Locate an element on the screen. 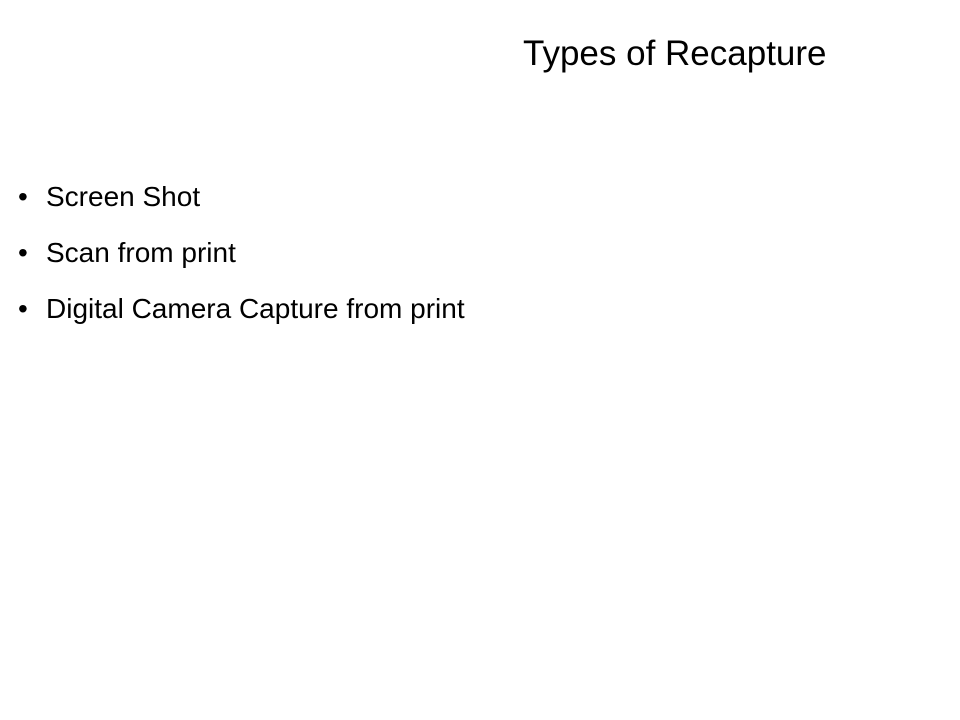 This screenshot has height=720, width=960. bullet-text: Screen Shot is located at coordinates (123, 196).